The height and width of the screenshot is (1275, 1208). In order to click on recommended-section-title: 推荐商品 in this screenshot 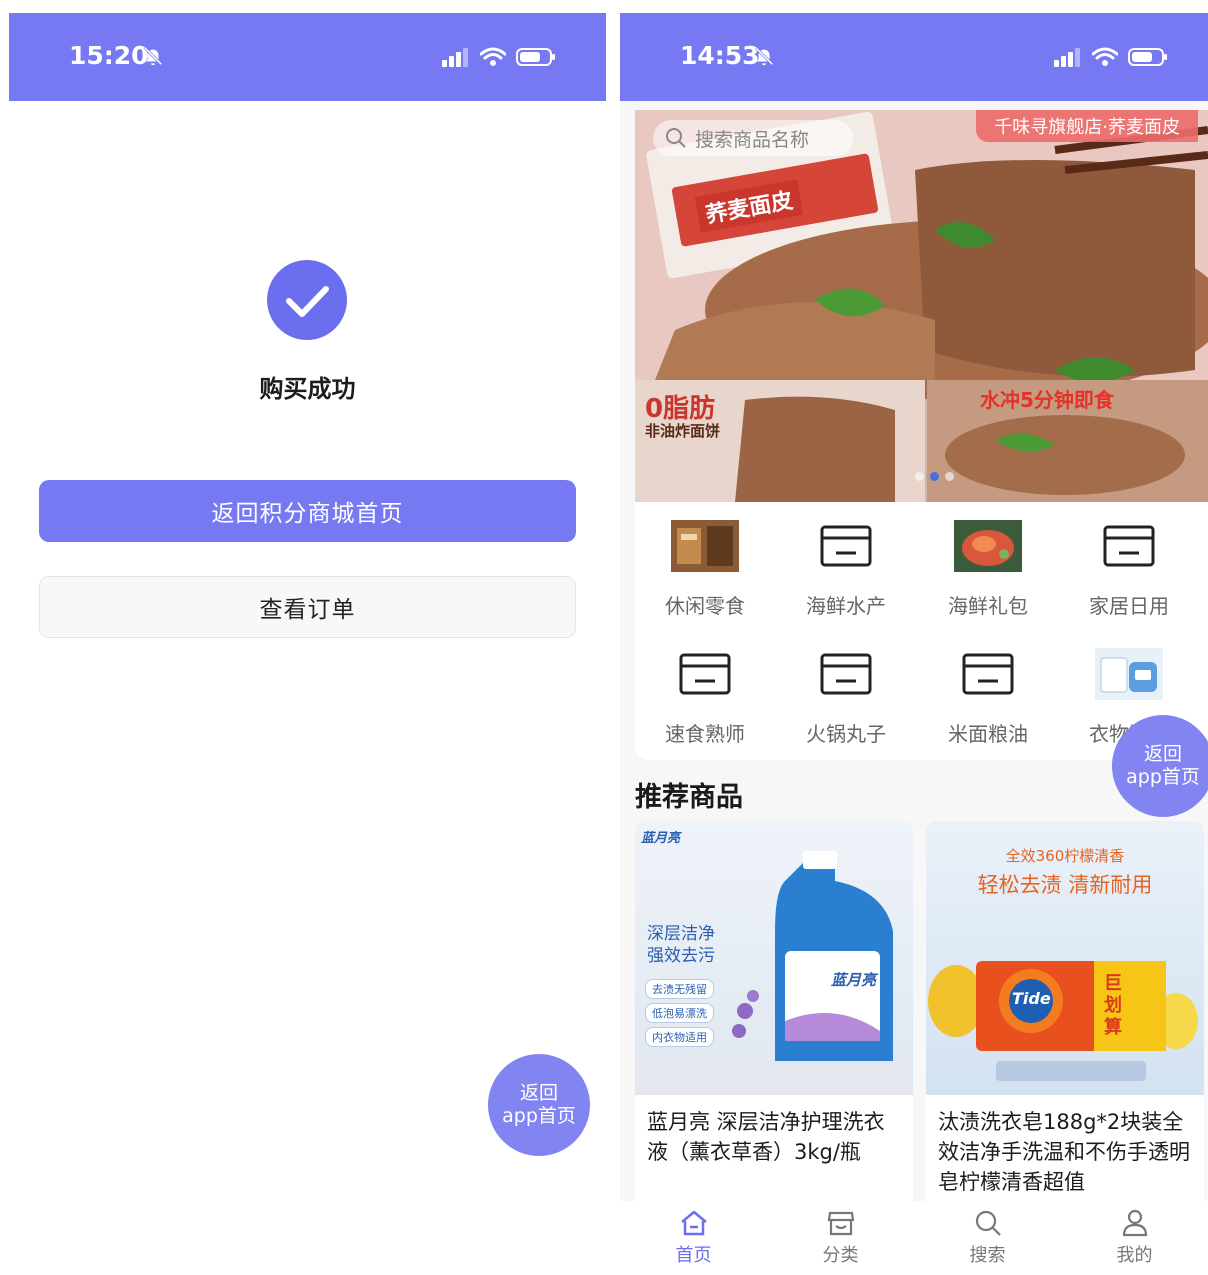, I will do `click(689, 797)`.